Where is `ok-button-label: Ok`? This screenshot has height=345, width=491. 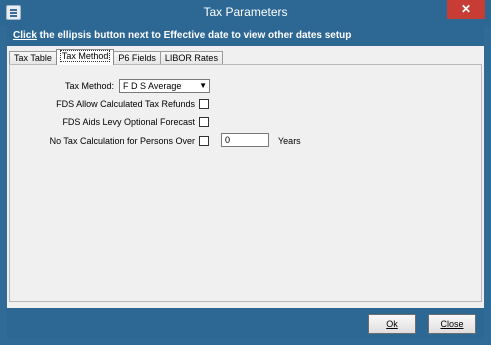
ok-button-label: Ok is located at coordinates (392, 324).